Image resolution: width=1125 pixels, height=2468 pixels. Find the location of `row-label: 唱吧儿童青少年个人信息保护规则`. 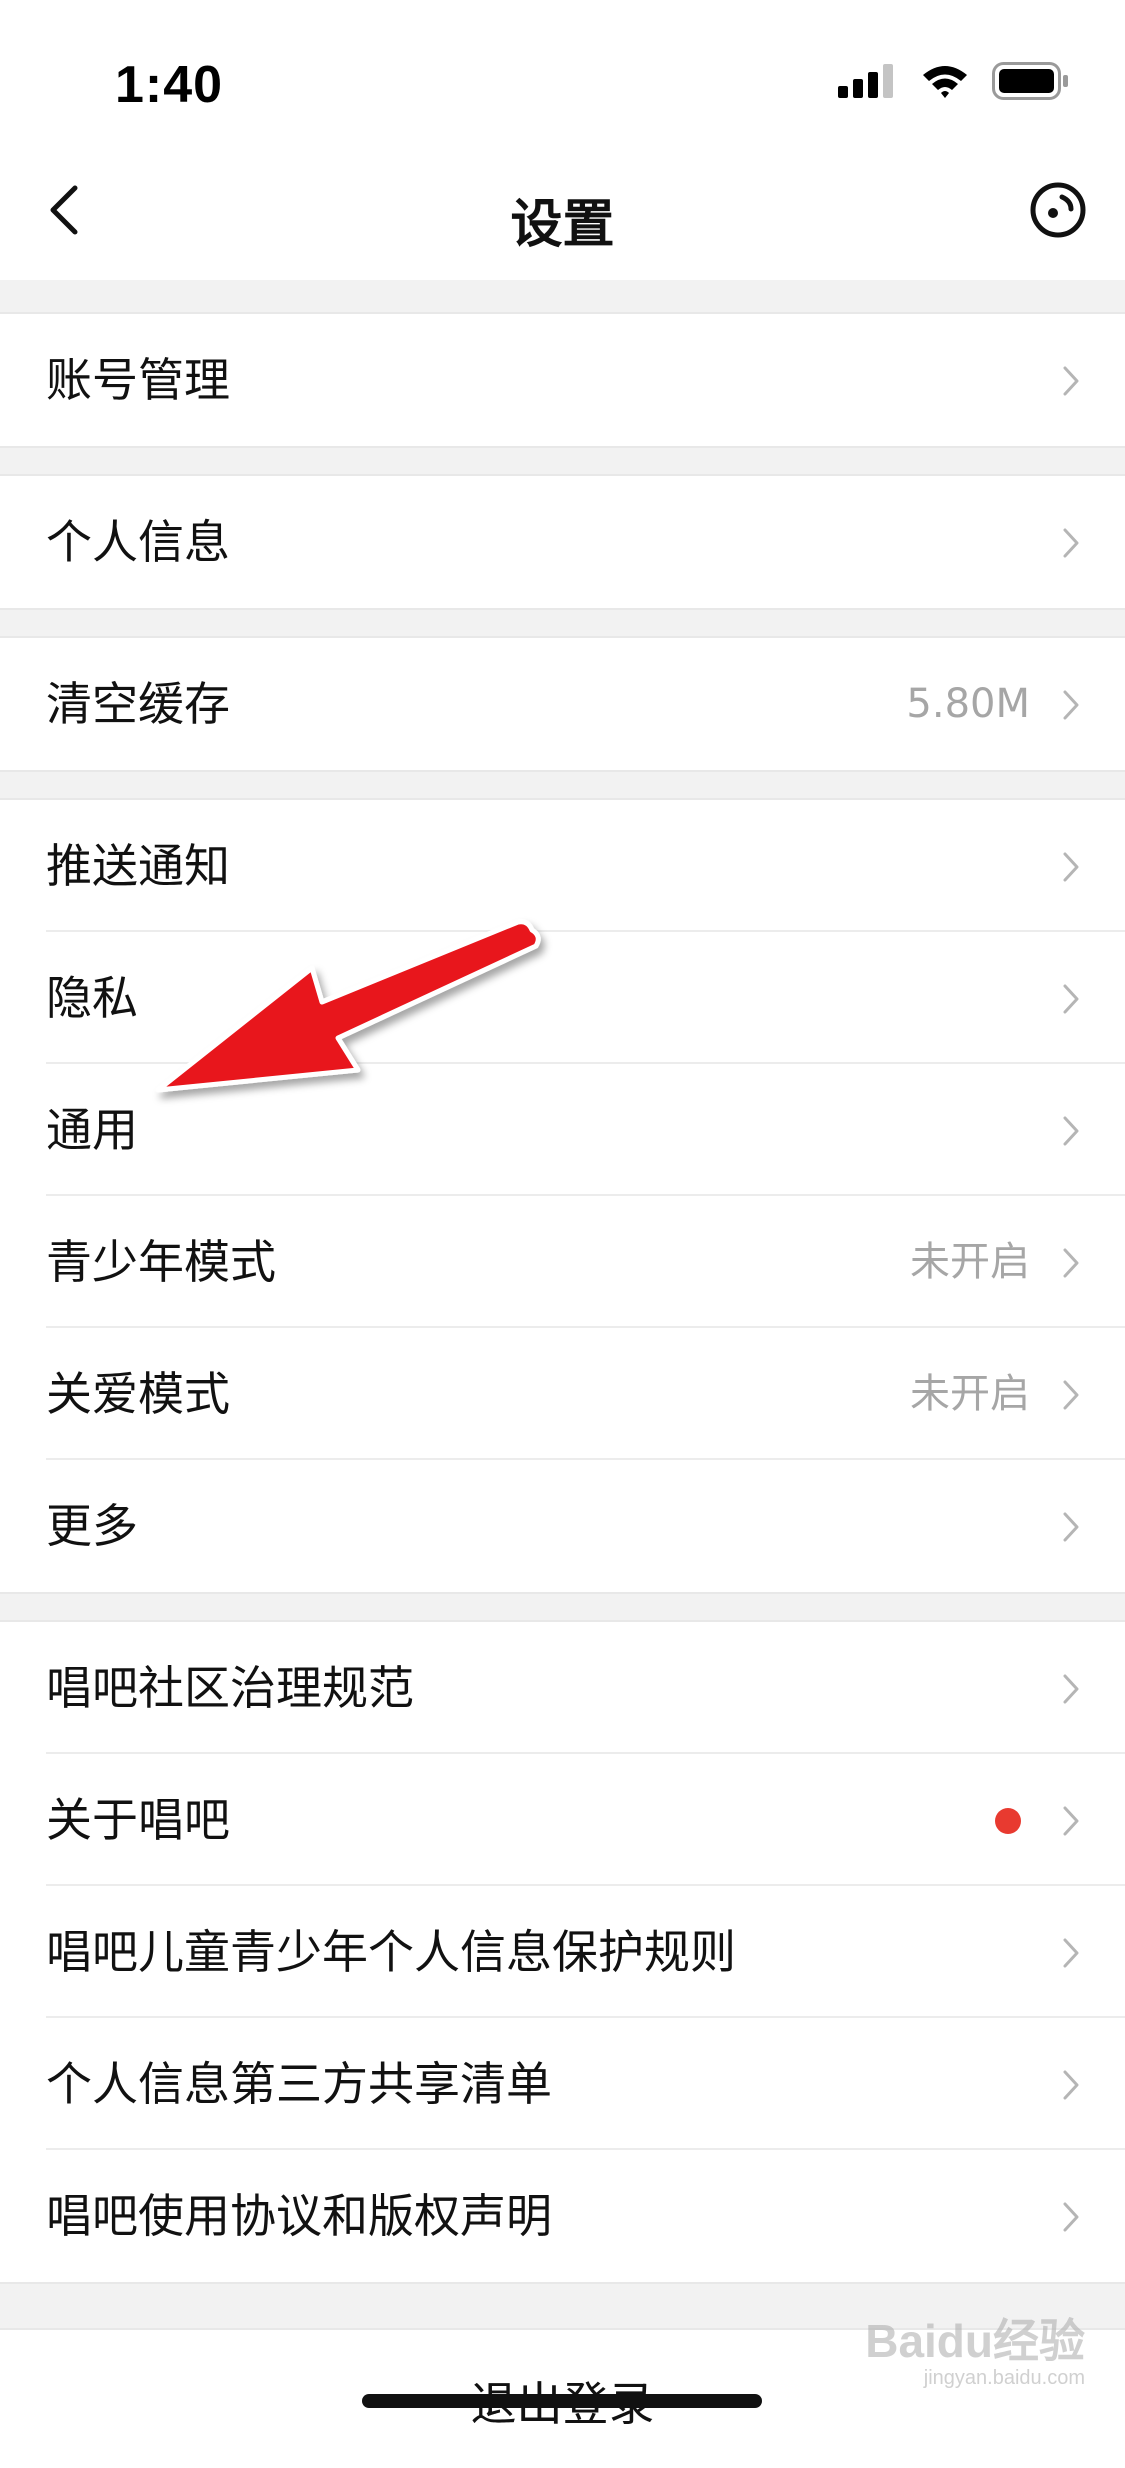

row-label: 唱吧儿童青少年个人信息保护规则 is located at coordinates (391, 1952).